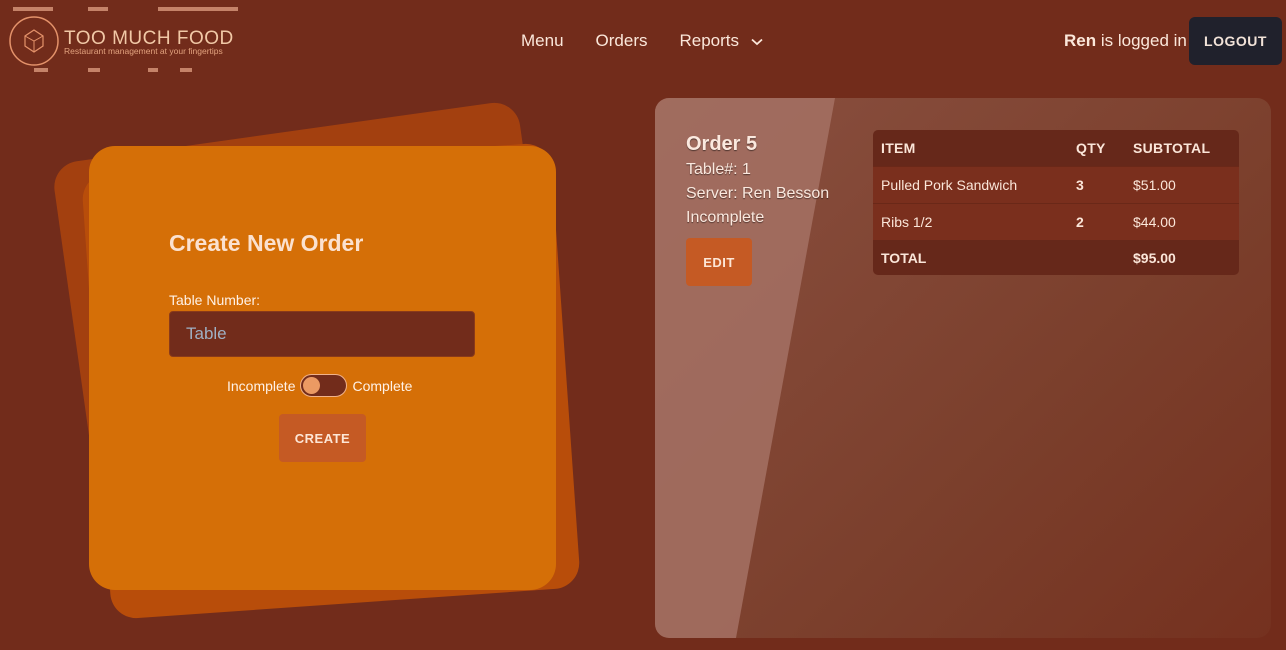 The height and width of the screenshot is (650, 1286). I want to click on order-status: Incomplete, so click(725, 217).